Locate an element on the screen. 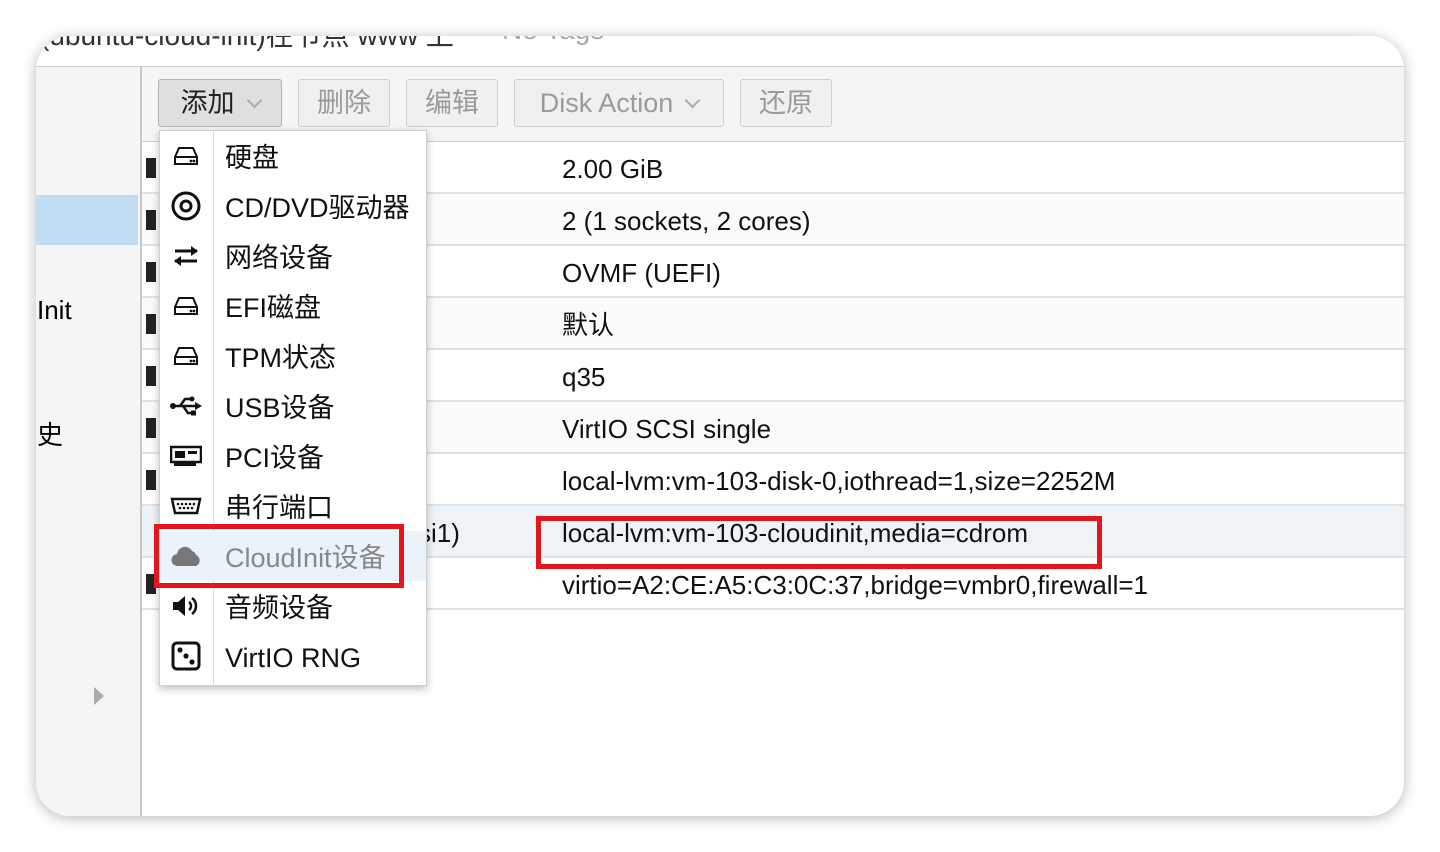 This screenshot has width=1440, height=852. menu-item-label: EFI磁盘 is located at coordinates (273, 308).